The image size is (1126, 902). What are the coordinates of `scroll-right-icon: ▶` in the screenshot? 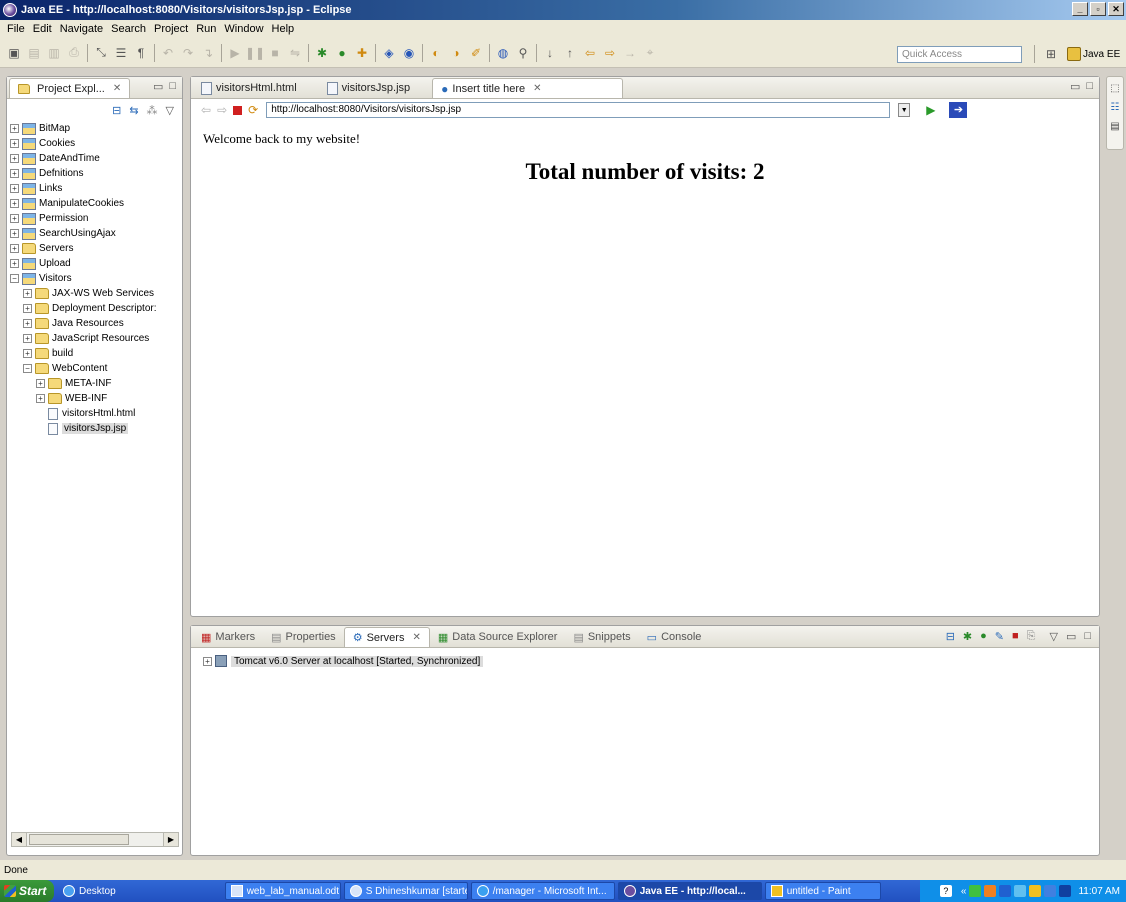 It's located at (170, 839).